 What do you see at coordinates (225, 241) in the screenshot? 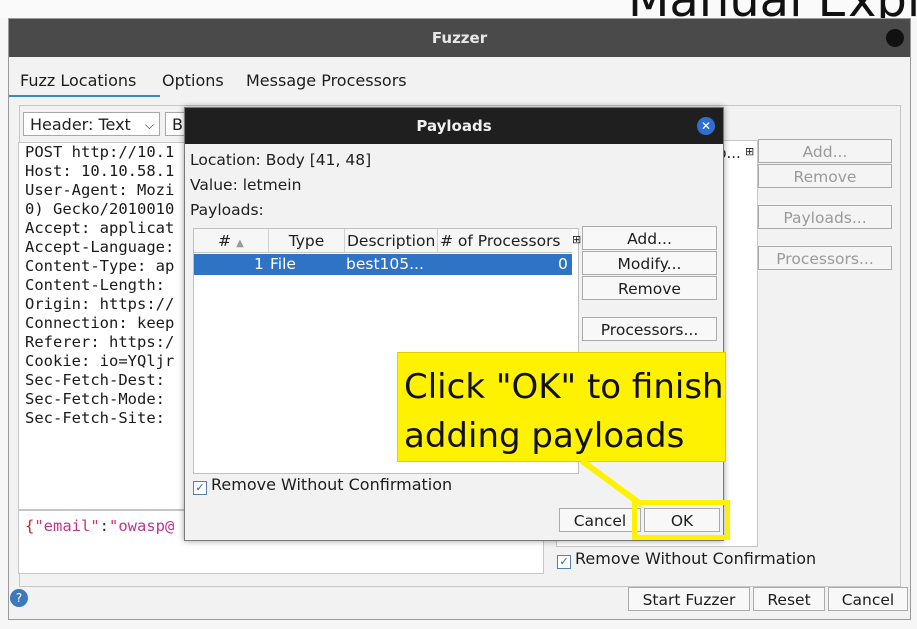
I see `column-header-number-label: #` at bounding box center [225, 241].